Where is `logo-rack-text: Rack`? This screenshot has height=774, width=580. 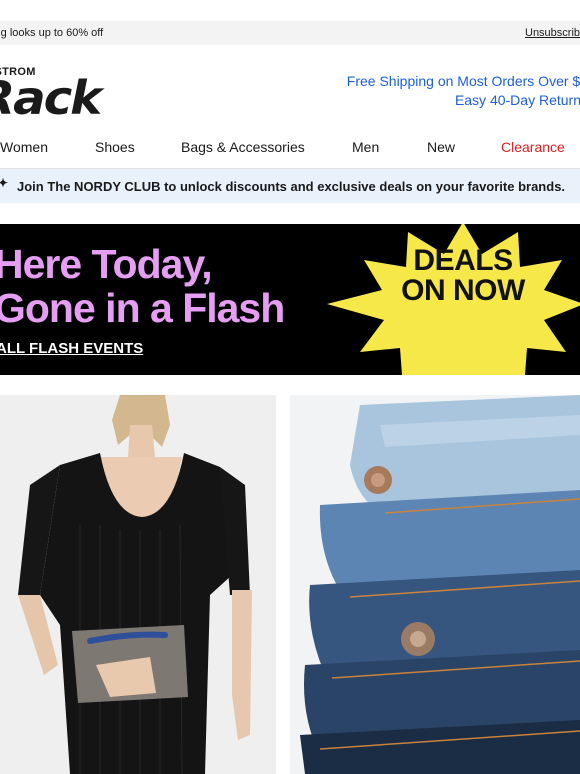
logo-rack-text: Rack is located at coordinates (51, 98).